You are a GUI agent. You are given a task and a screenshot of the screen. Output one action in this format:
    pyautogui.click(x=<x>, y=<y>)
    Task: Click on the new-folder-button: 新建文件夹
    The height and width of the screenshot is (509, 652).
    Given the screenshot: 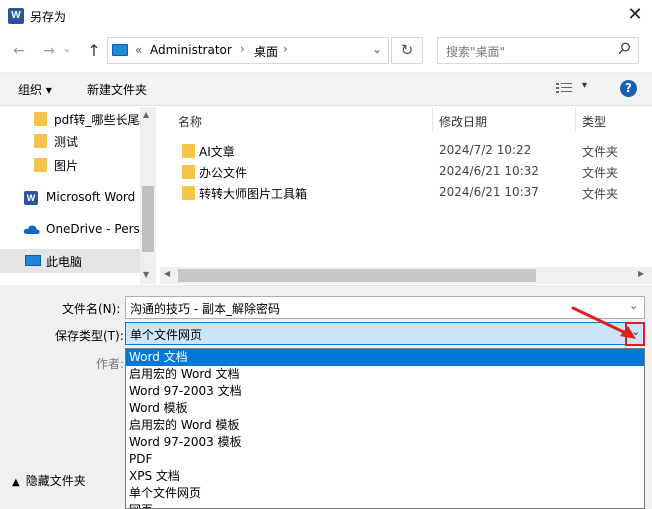 What is the action you would take?
    pyautogui.click(x=117, y=89)
    